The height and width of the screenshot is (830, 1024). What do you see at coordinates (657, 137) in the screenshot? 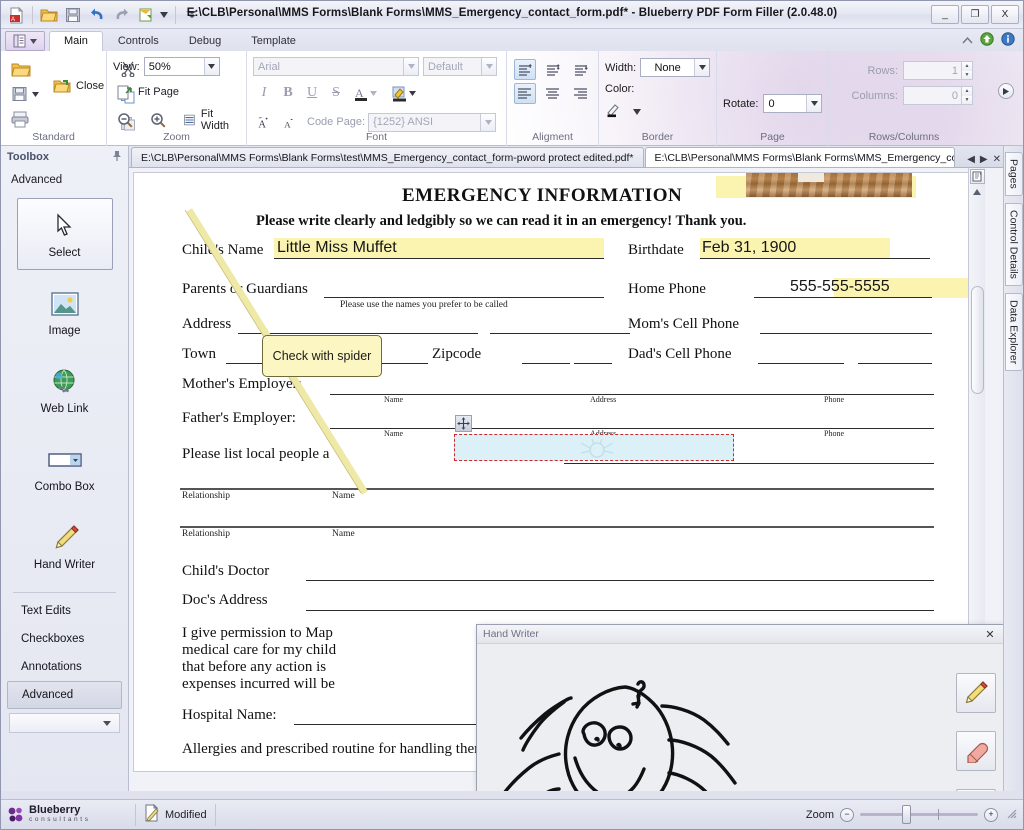
I see `group-label-border: Border` at bounding box center [657, 137].